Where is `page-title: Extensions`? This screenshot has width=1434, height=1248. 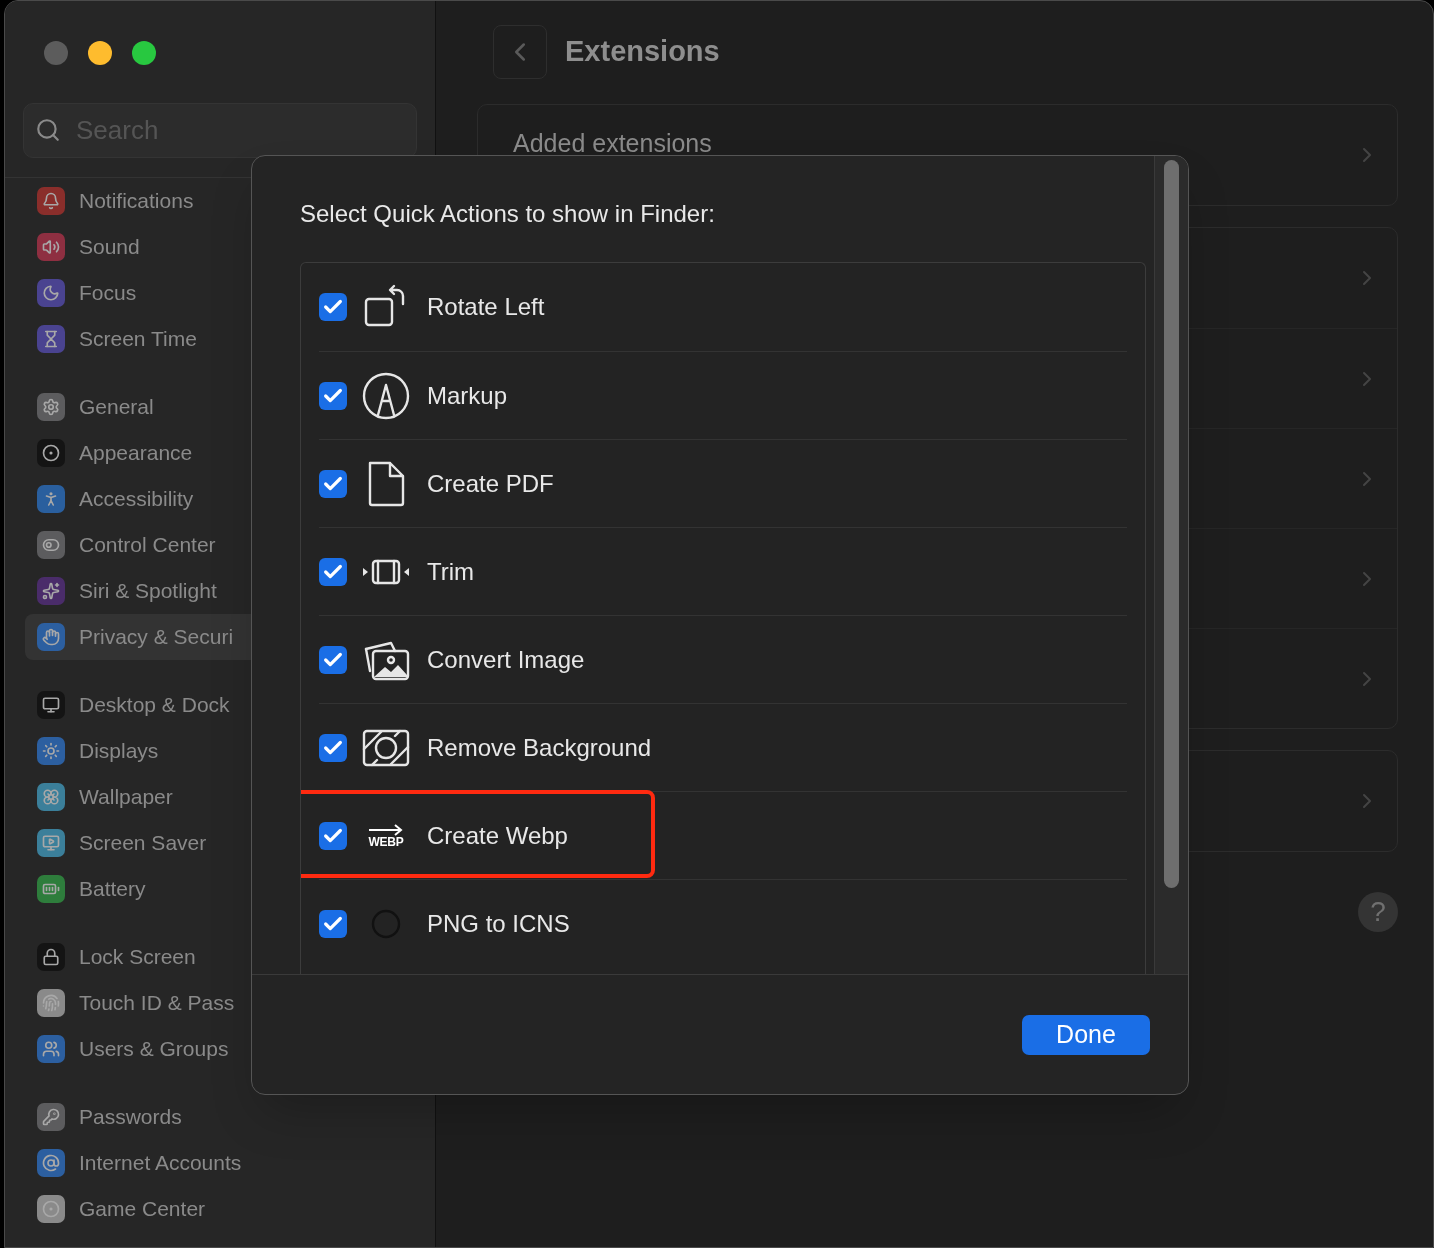 page-title: Extensions is located at coordinates (642, 52).